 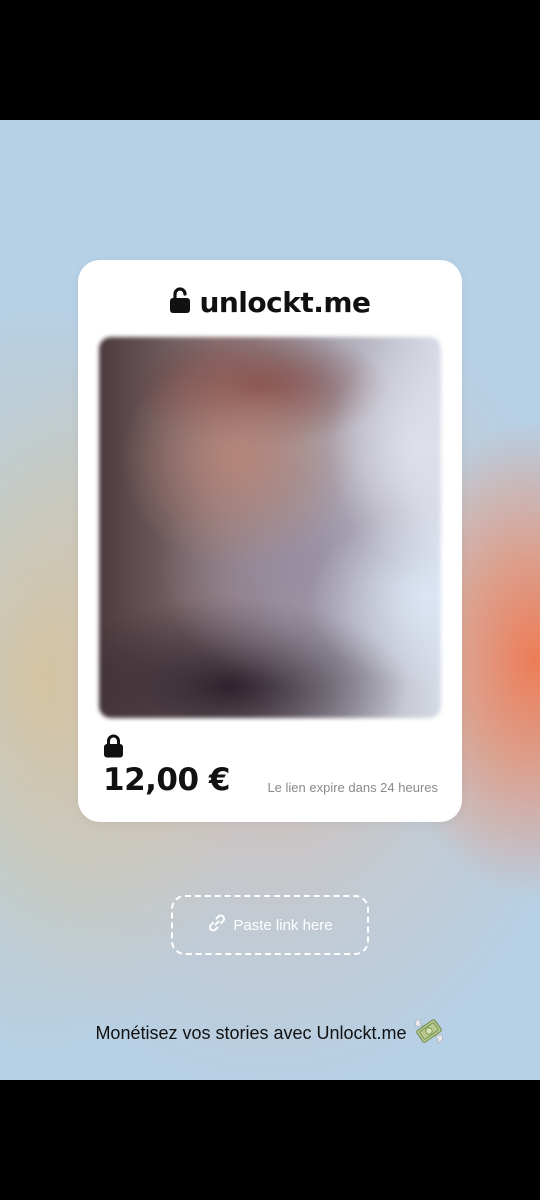 I want to click on brand-name: unlockt.me, so click(x=285, y=302).